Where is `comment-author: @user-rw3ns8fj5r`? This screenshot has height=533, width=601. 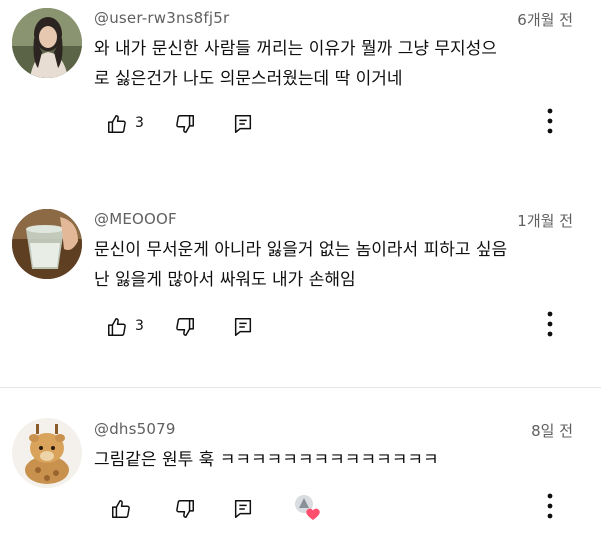 comment-author: @user-rw3ns8fj5r is located at coordinates (161, 18).